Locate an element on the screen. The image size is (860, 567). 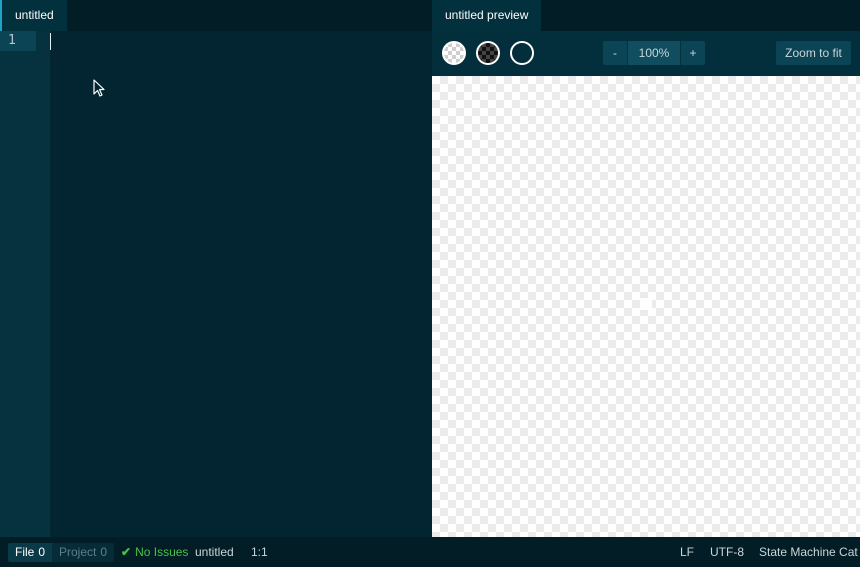
file-issue-count: 0 is located at coordinates (42, 552).